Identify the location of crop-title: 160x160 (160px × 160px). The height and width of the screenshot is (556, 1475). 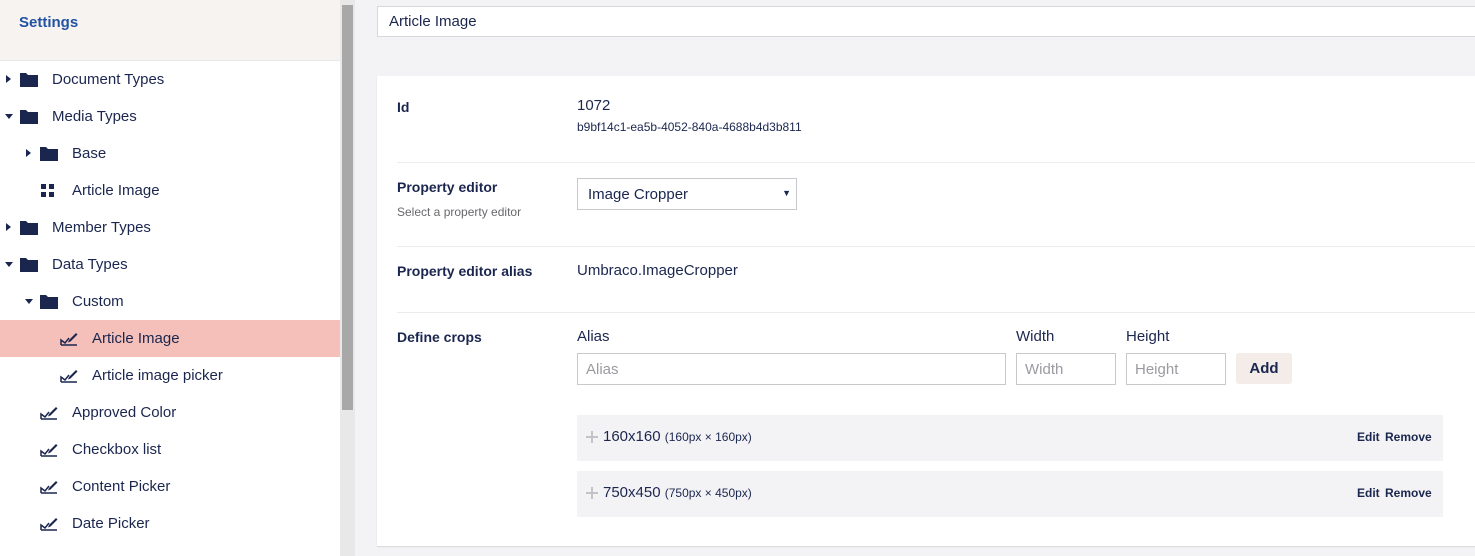
(677, 436).